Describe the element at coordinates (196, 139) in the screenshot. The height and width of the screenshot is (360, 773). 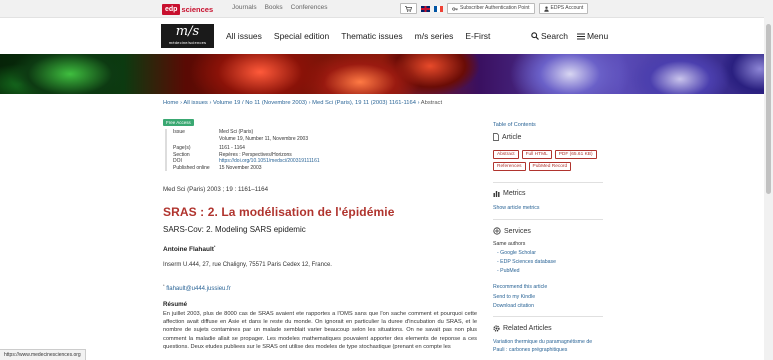
I see `meta-key` at that location.